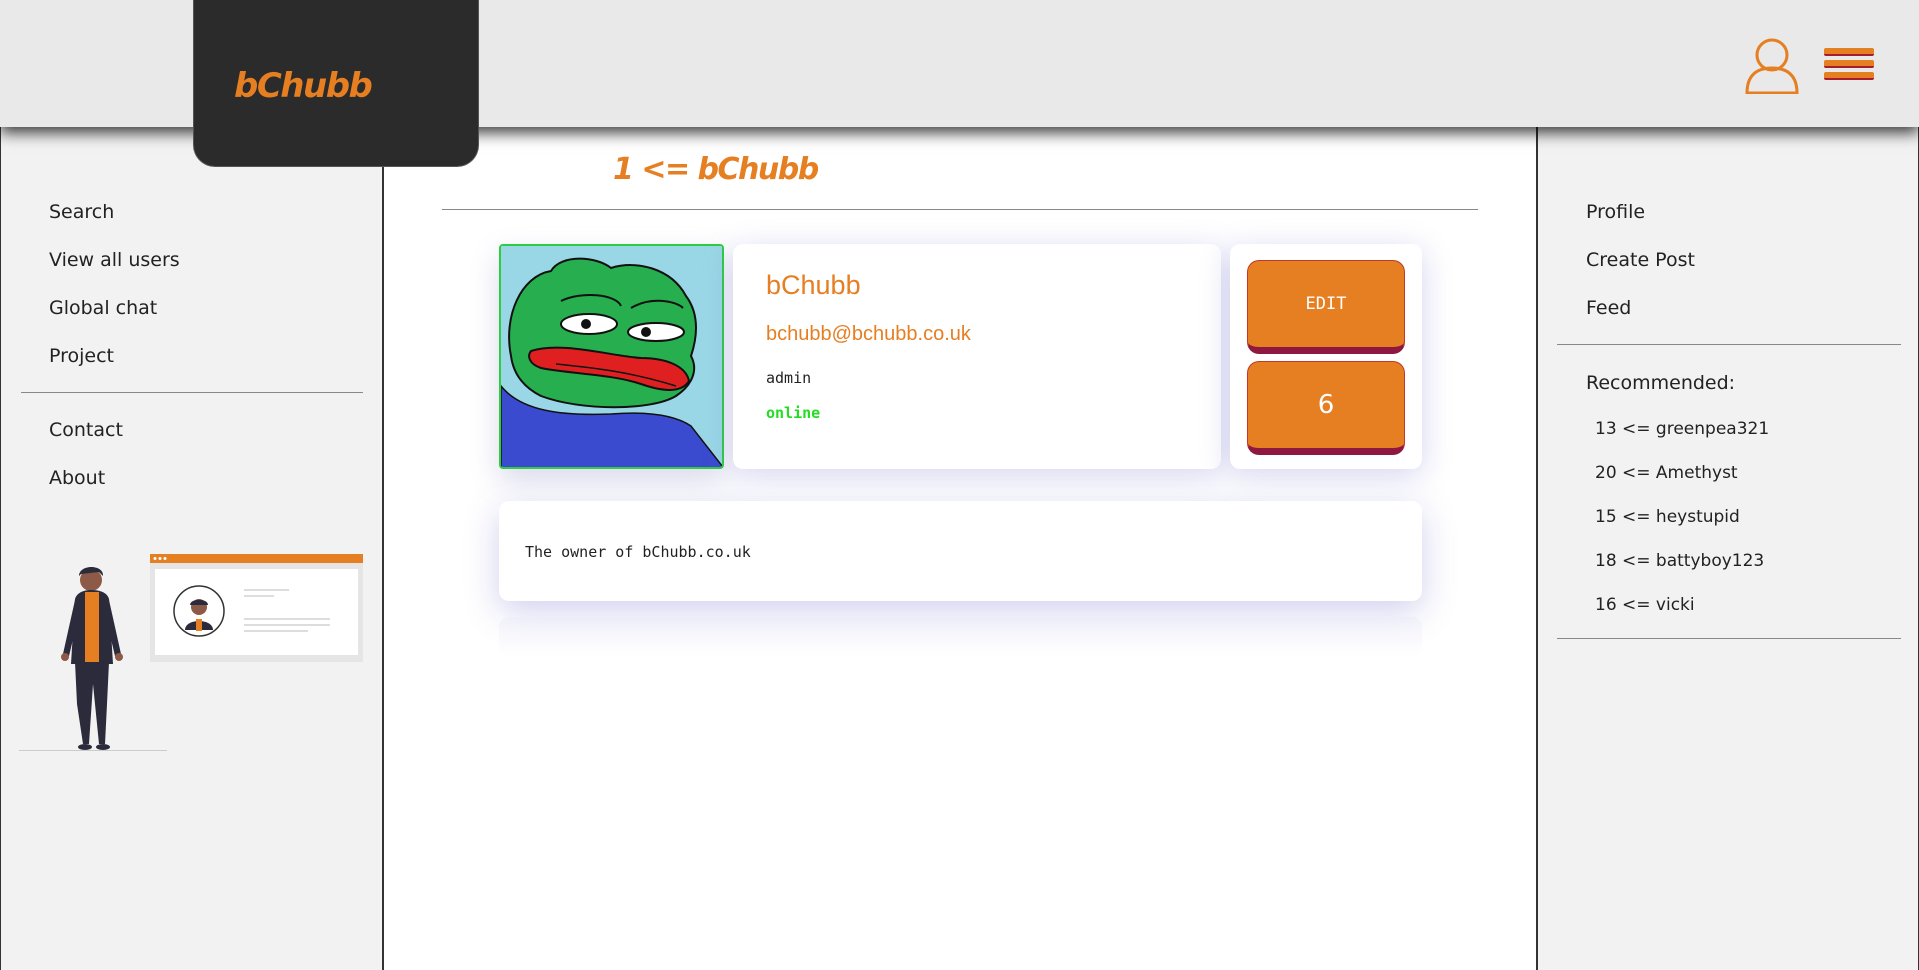 The width and height of the screenshot is (1919, 970). Describe the element at coordinates (77, 478) in the screenshot. I see `nav-about: About` at that location.